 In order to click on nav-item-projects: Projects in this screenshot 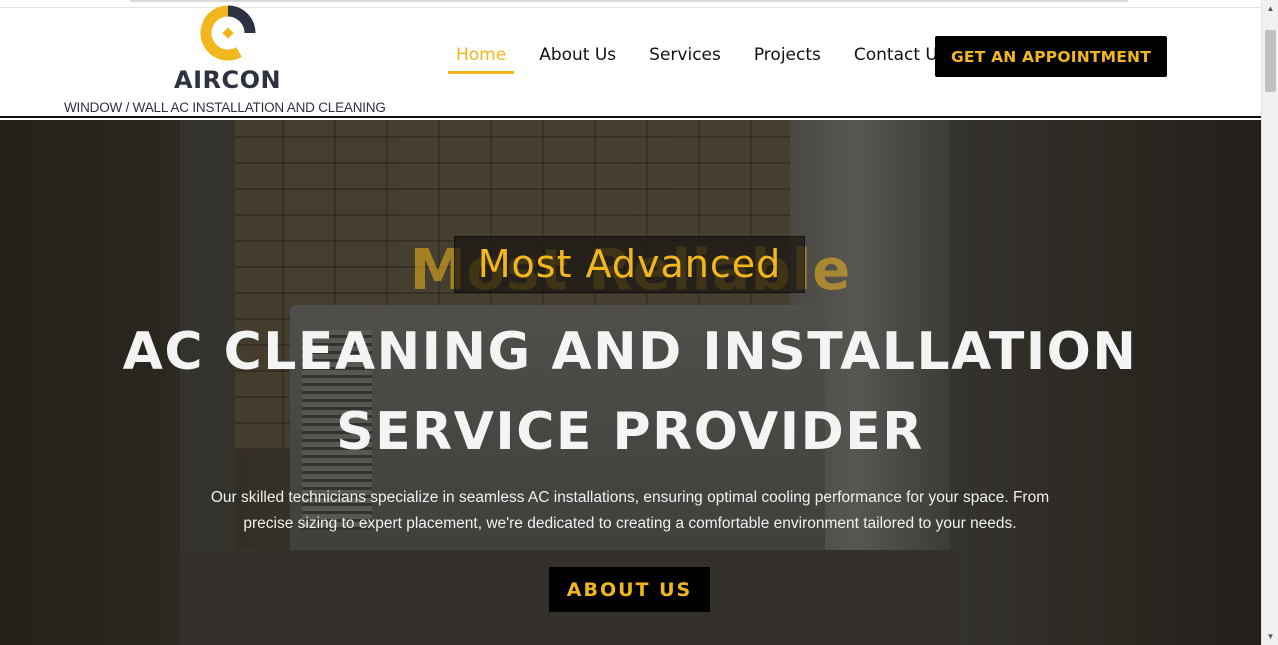, I will do `click(787, 58)`.